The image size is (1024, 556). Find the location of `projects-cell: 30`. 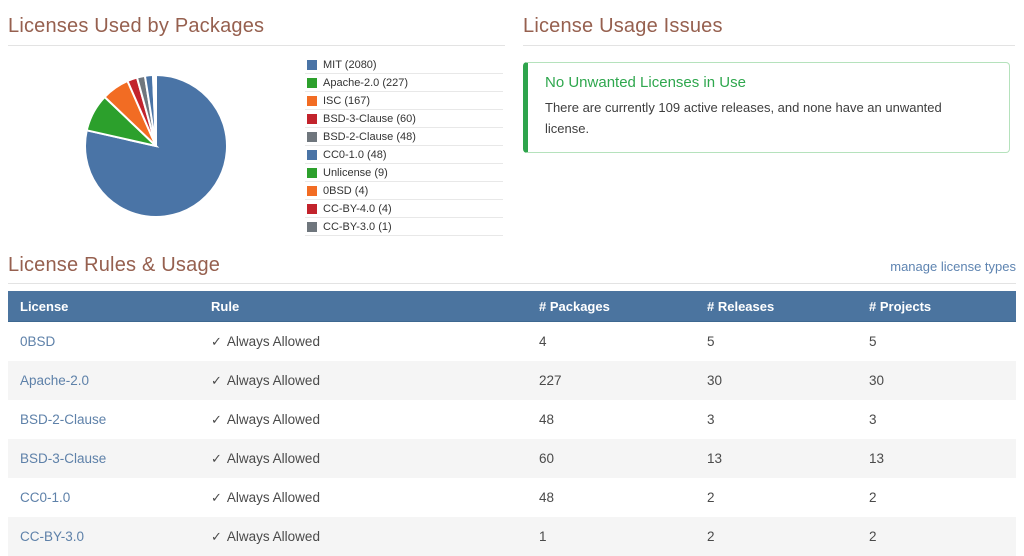

projects-cell: 30 is located at coordinates (936, 380).